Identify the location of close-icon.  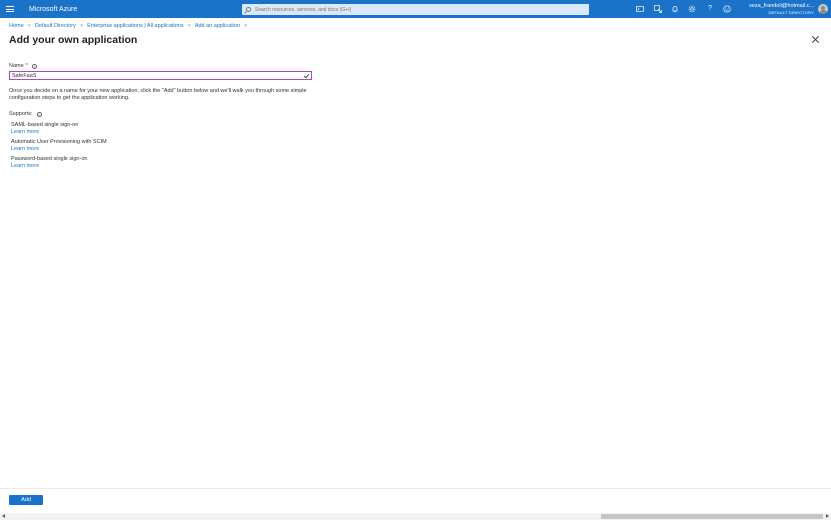
(815, 39).